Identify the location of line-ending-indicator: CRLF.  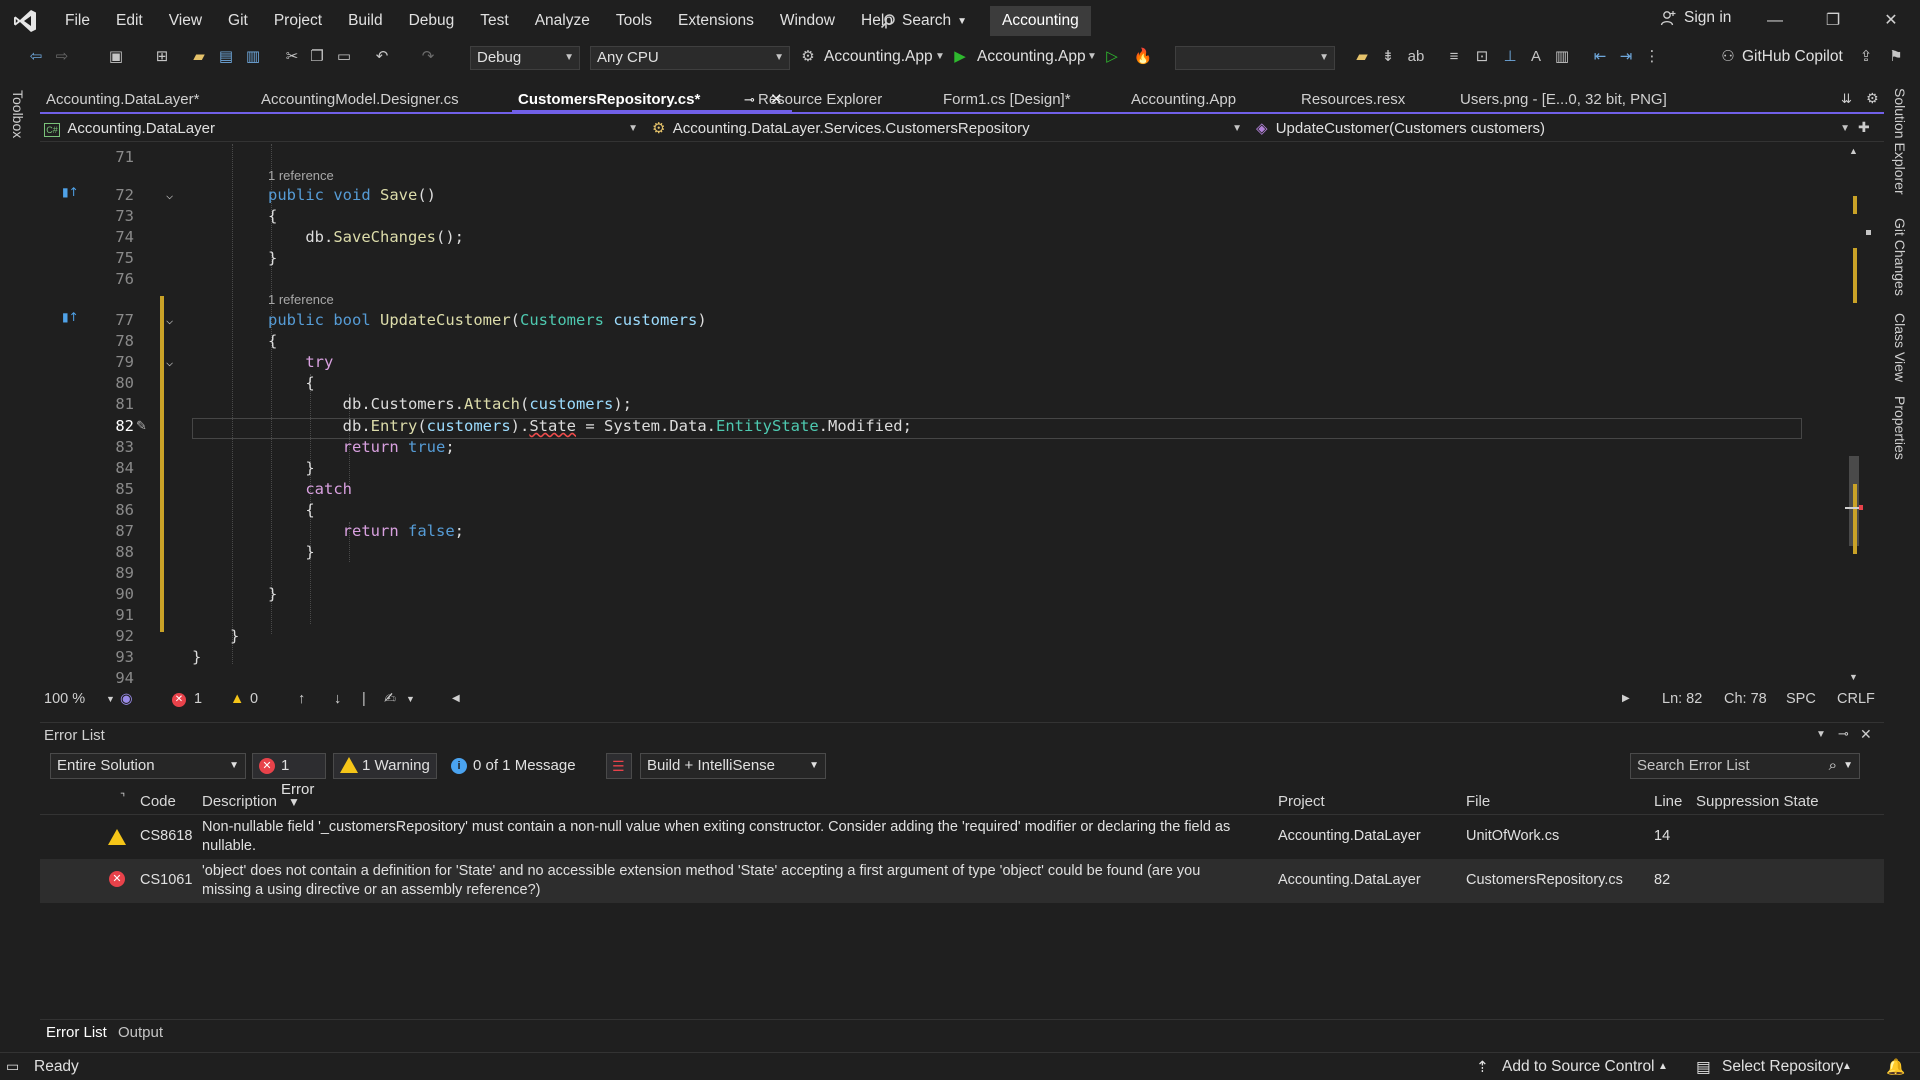
(1856, 699).